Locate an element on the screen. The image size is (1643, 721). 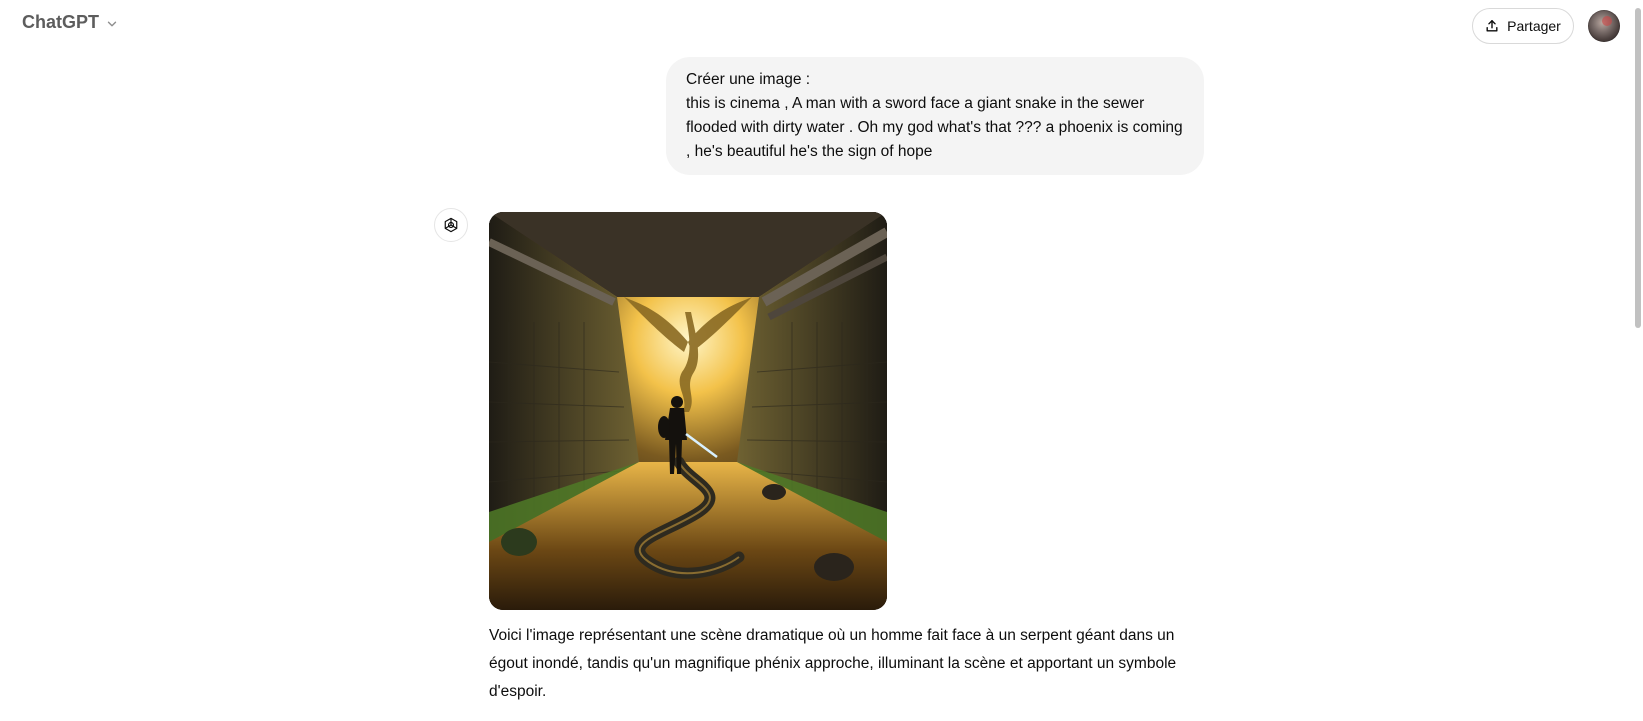
sewer-scene-illustration is located at coordinates (688, 411).